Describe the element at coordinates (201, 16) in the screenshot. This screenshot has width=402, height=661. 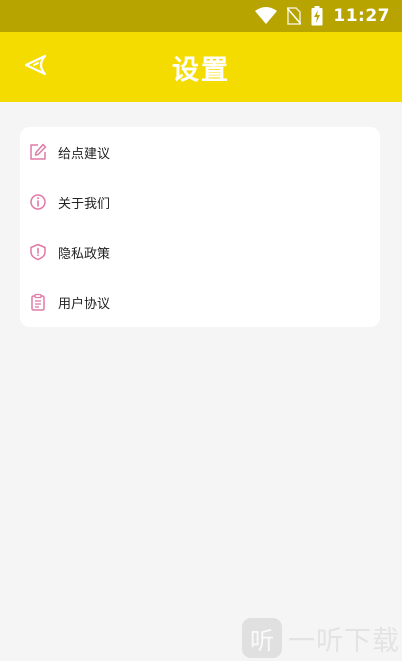
I see `status-bar: 11:27` at that location.